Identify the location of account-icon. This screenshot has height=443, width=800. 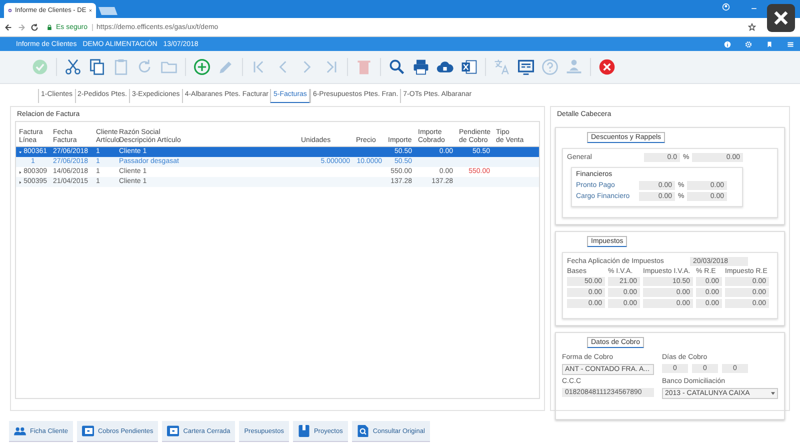
(726, 6).